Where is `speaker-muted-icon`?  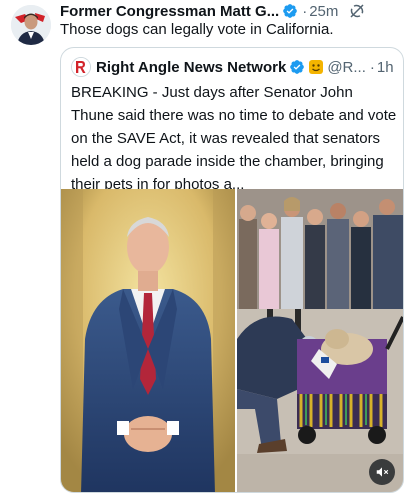
speaker-muted-icon is located at coordinates (382, 472).